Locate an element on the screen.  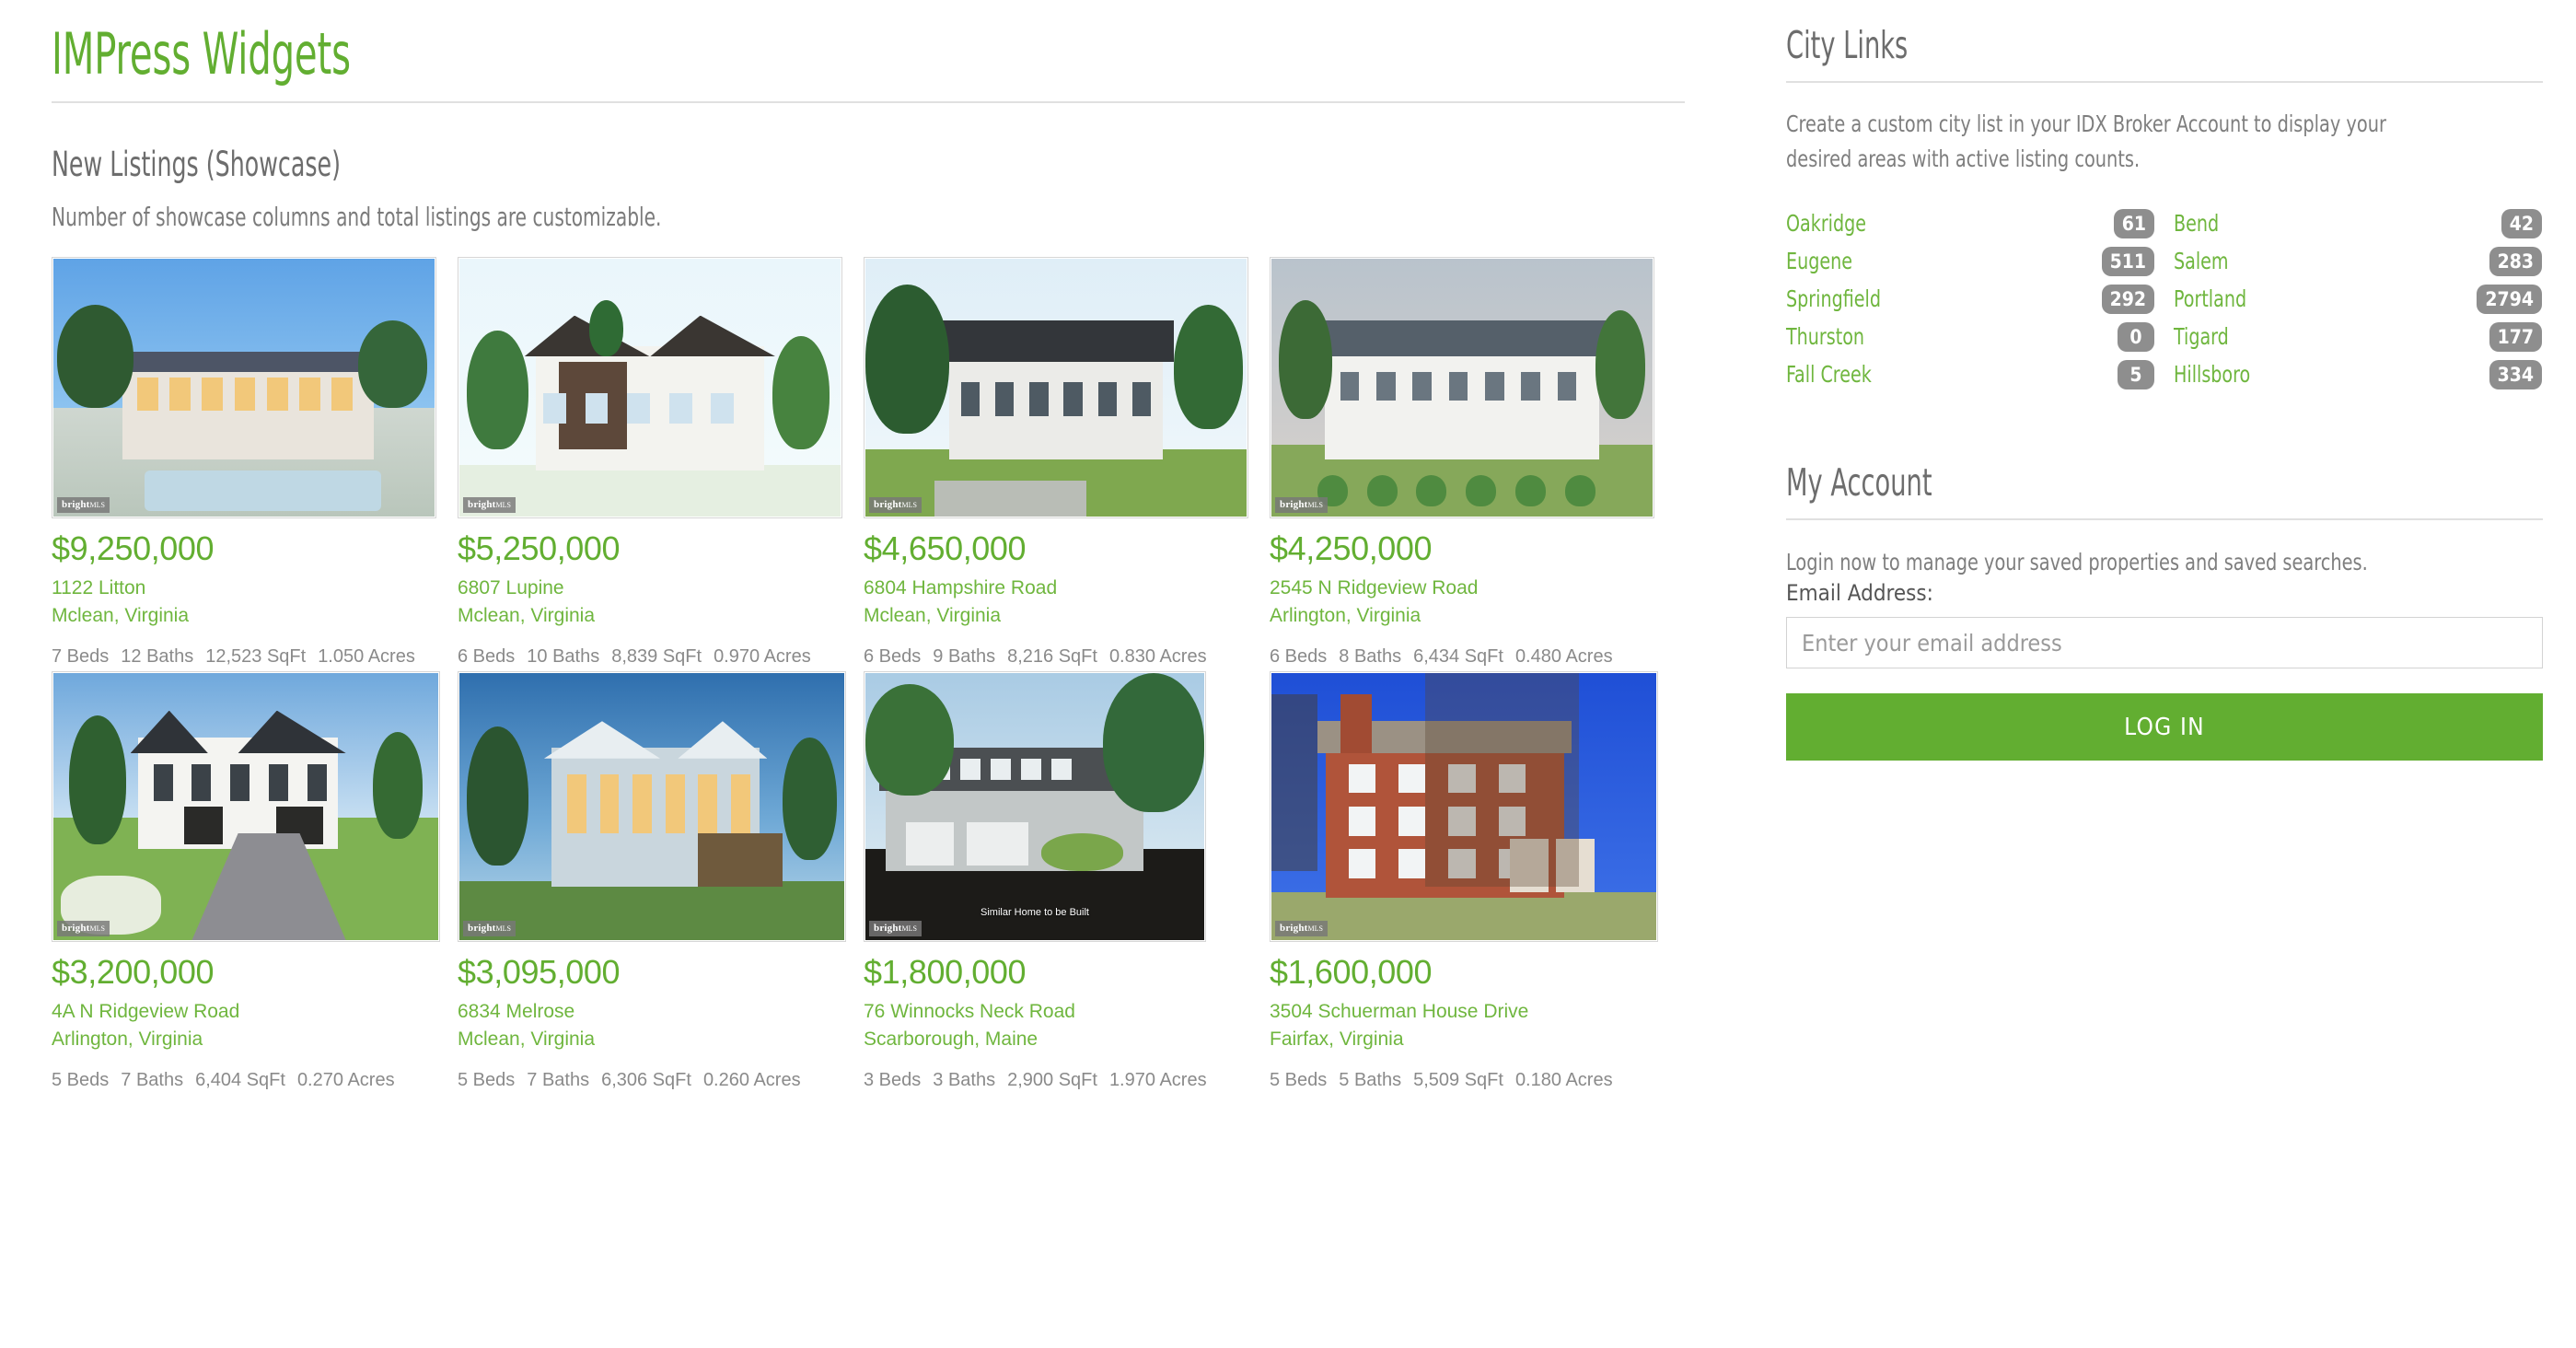
city-link: Springfield is located at coordinates (1920, 299).